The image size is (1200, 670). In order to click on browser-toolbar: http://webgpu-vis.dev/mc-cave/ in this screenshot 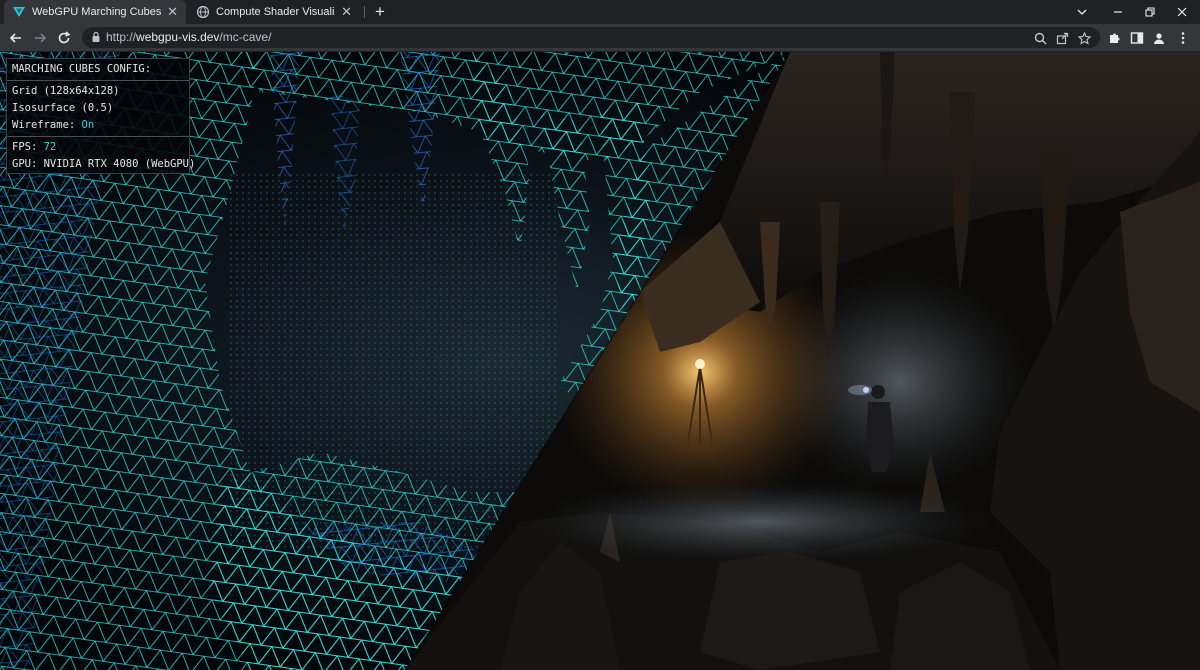, I will do `click(600, 38)`.